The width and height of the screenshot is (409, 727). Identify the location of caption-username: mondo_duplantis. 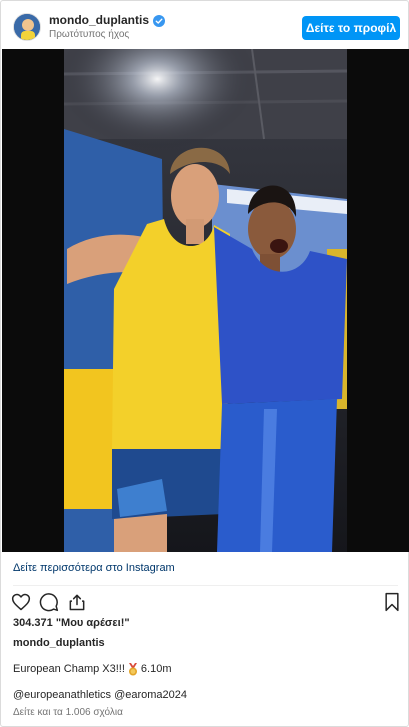
(59, 643).